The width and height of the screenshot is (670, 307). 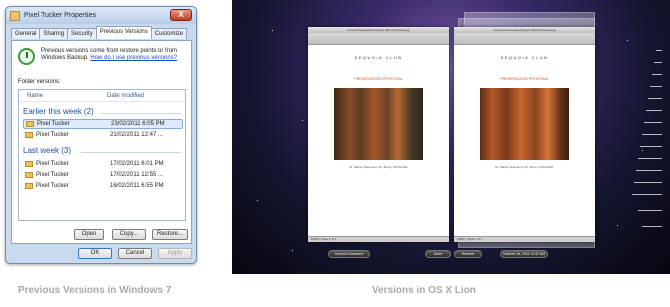 What do you see at coordinates (26, 56) in the screenshot?
I see `restore-clock-icon` at bounding box center [26, 56].